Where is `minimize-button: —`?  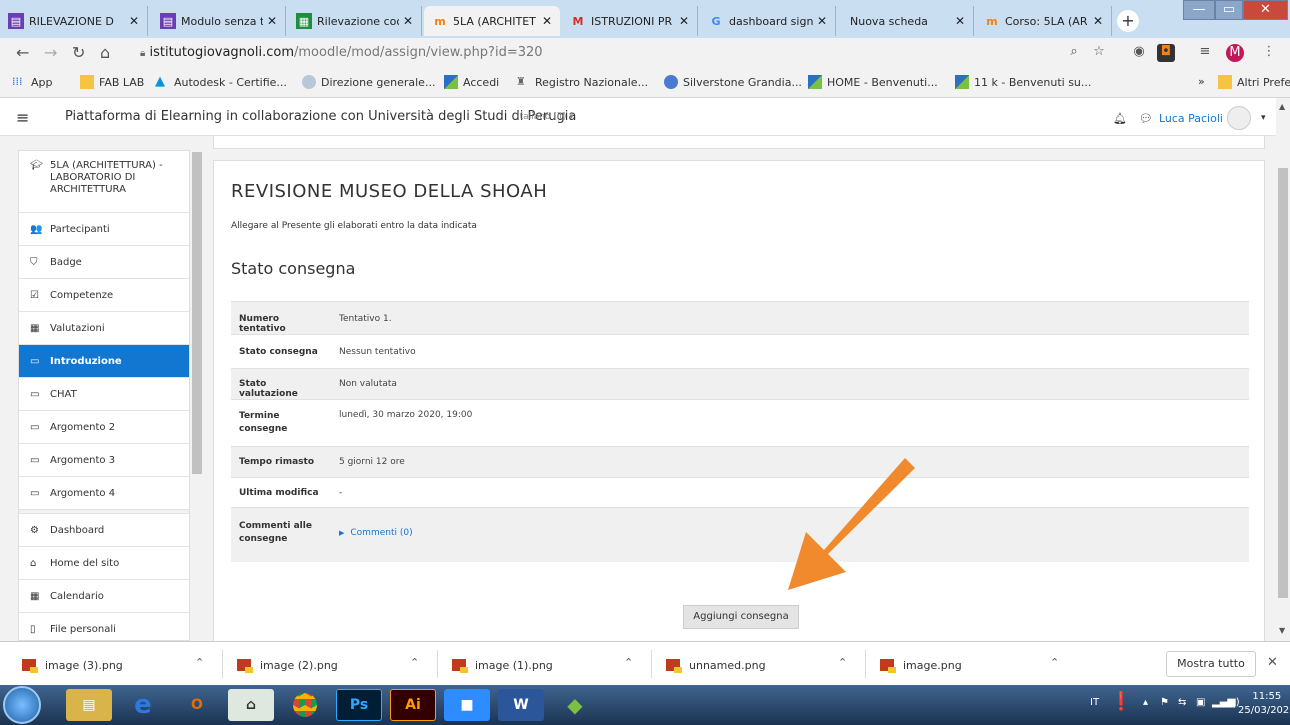 minimize-button: — is located at coordinates (1199, 10).